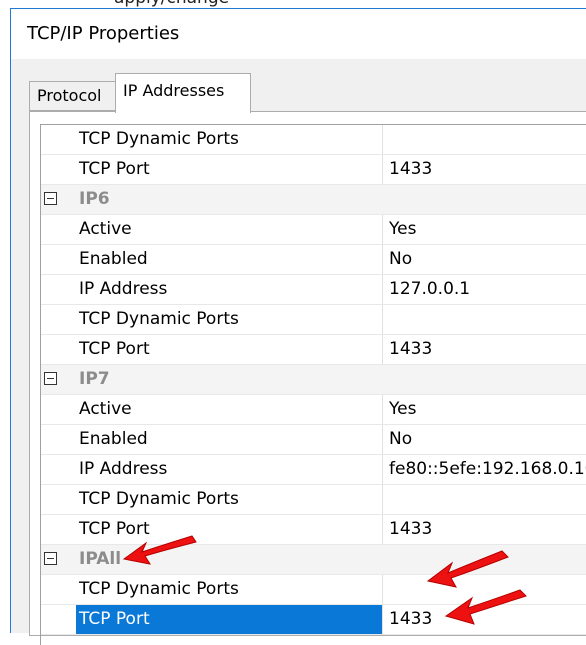 This screenshot has width=586, height=645. I want to click on title-bar: TCP/IP Properties, so click(298, 34).